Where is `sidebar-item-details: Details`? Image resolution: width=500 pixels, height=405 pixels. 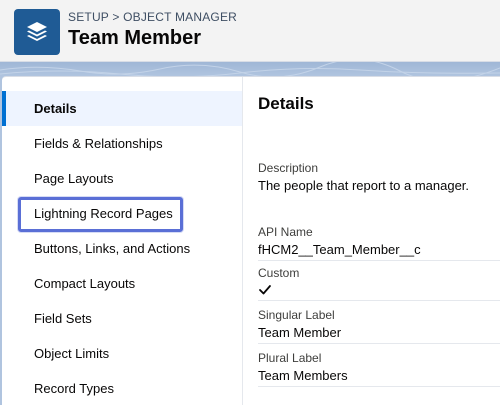
sidebar-item-details: Details is located at coordinates (122, 108).